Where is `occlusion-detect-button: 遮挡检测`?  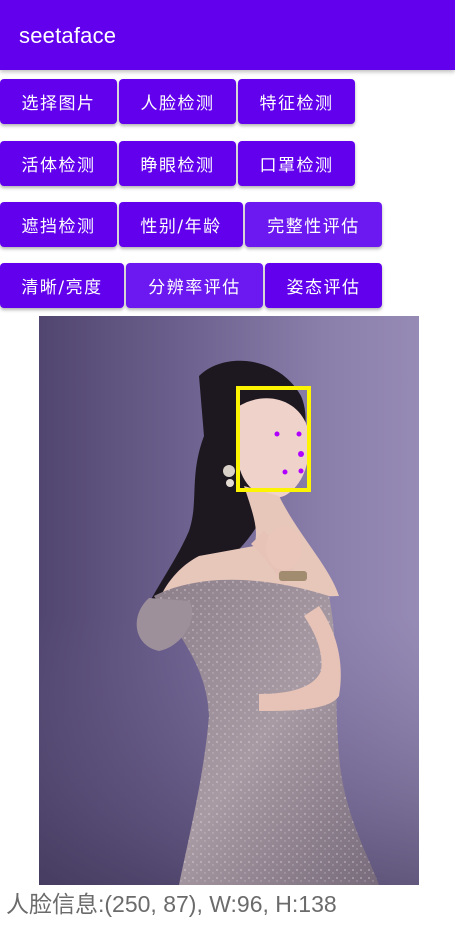
occlusion-detect-button: 遮挡检测 is located at coordinates (58, 224).